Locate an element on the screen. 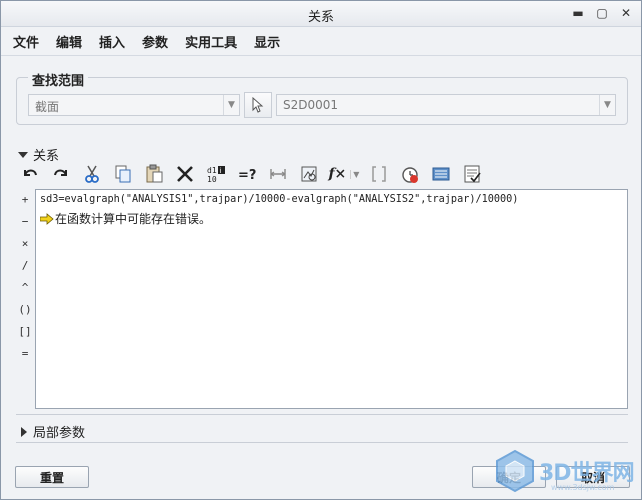 The height and width of the screenshot is (500, 642). menu-parameters: 参数 is located at coordinates (155, 41).